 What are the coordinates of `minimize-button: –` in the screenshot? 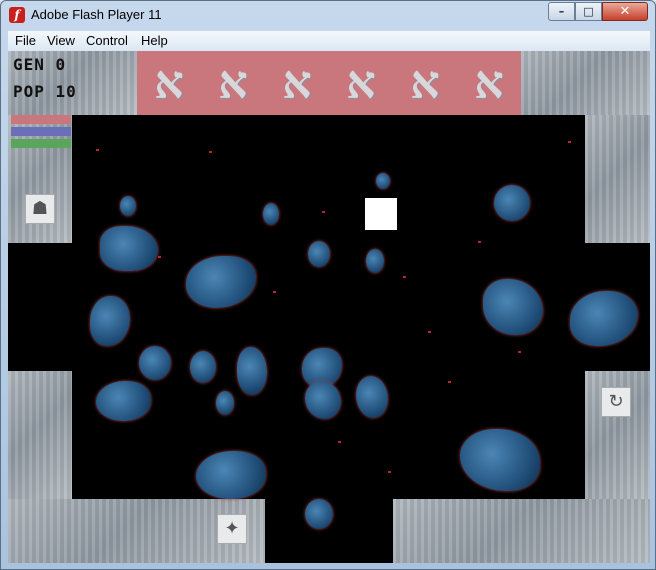 It's located at (561, 11).